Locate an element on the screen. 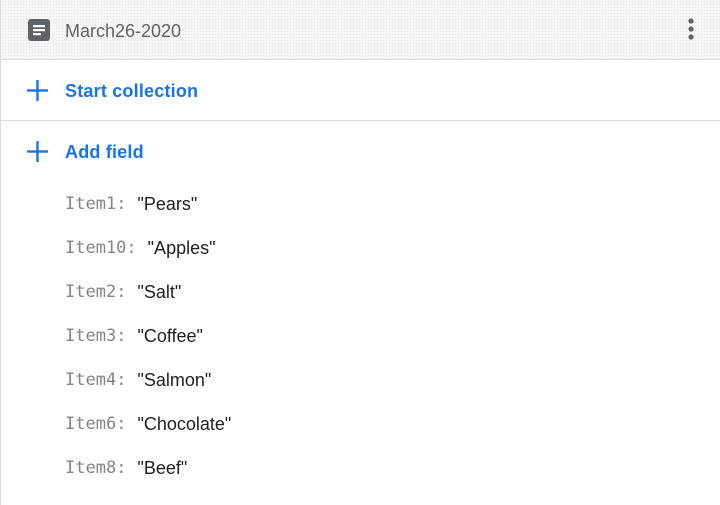  document-header: March26-2020 is located at coordinates (360, 30).